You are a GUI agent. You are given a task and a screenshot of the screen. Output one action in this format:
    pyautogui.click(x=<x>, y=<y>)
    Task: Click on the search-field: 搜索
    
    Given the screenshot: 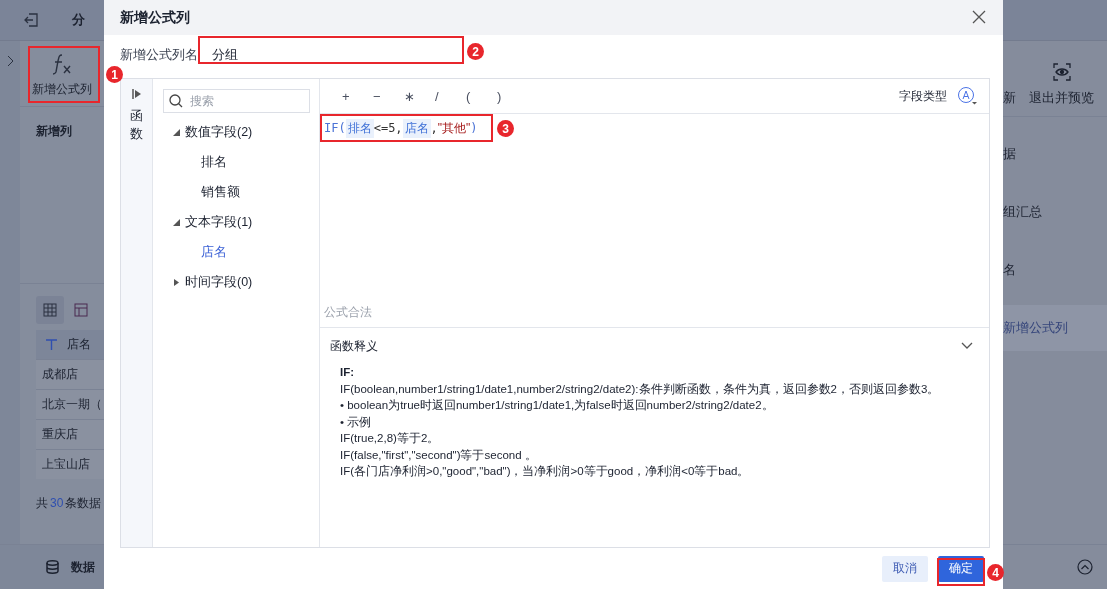 What is the action you would take?
    pyautogui.click(x=236, y=101)
    